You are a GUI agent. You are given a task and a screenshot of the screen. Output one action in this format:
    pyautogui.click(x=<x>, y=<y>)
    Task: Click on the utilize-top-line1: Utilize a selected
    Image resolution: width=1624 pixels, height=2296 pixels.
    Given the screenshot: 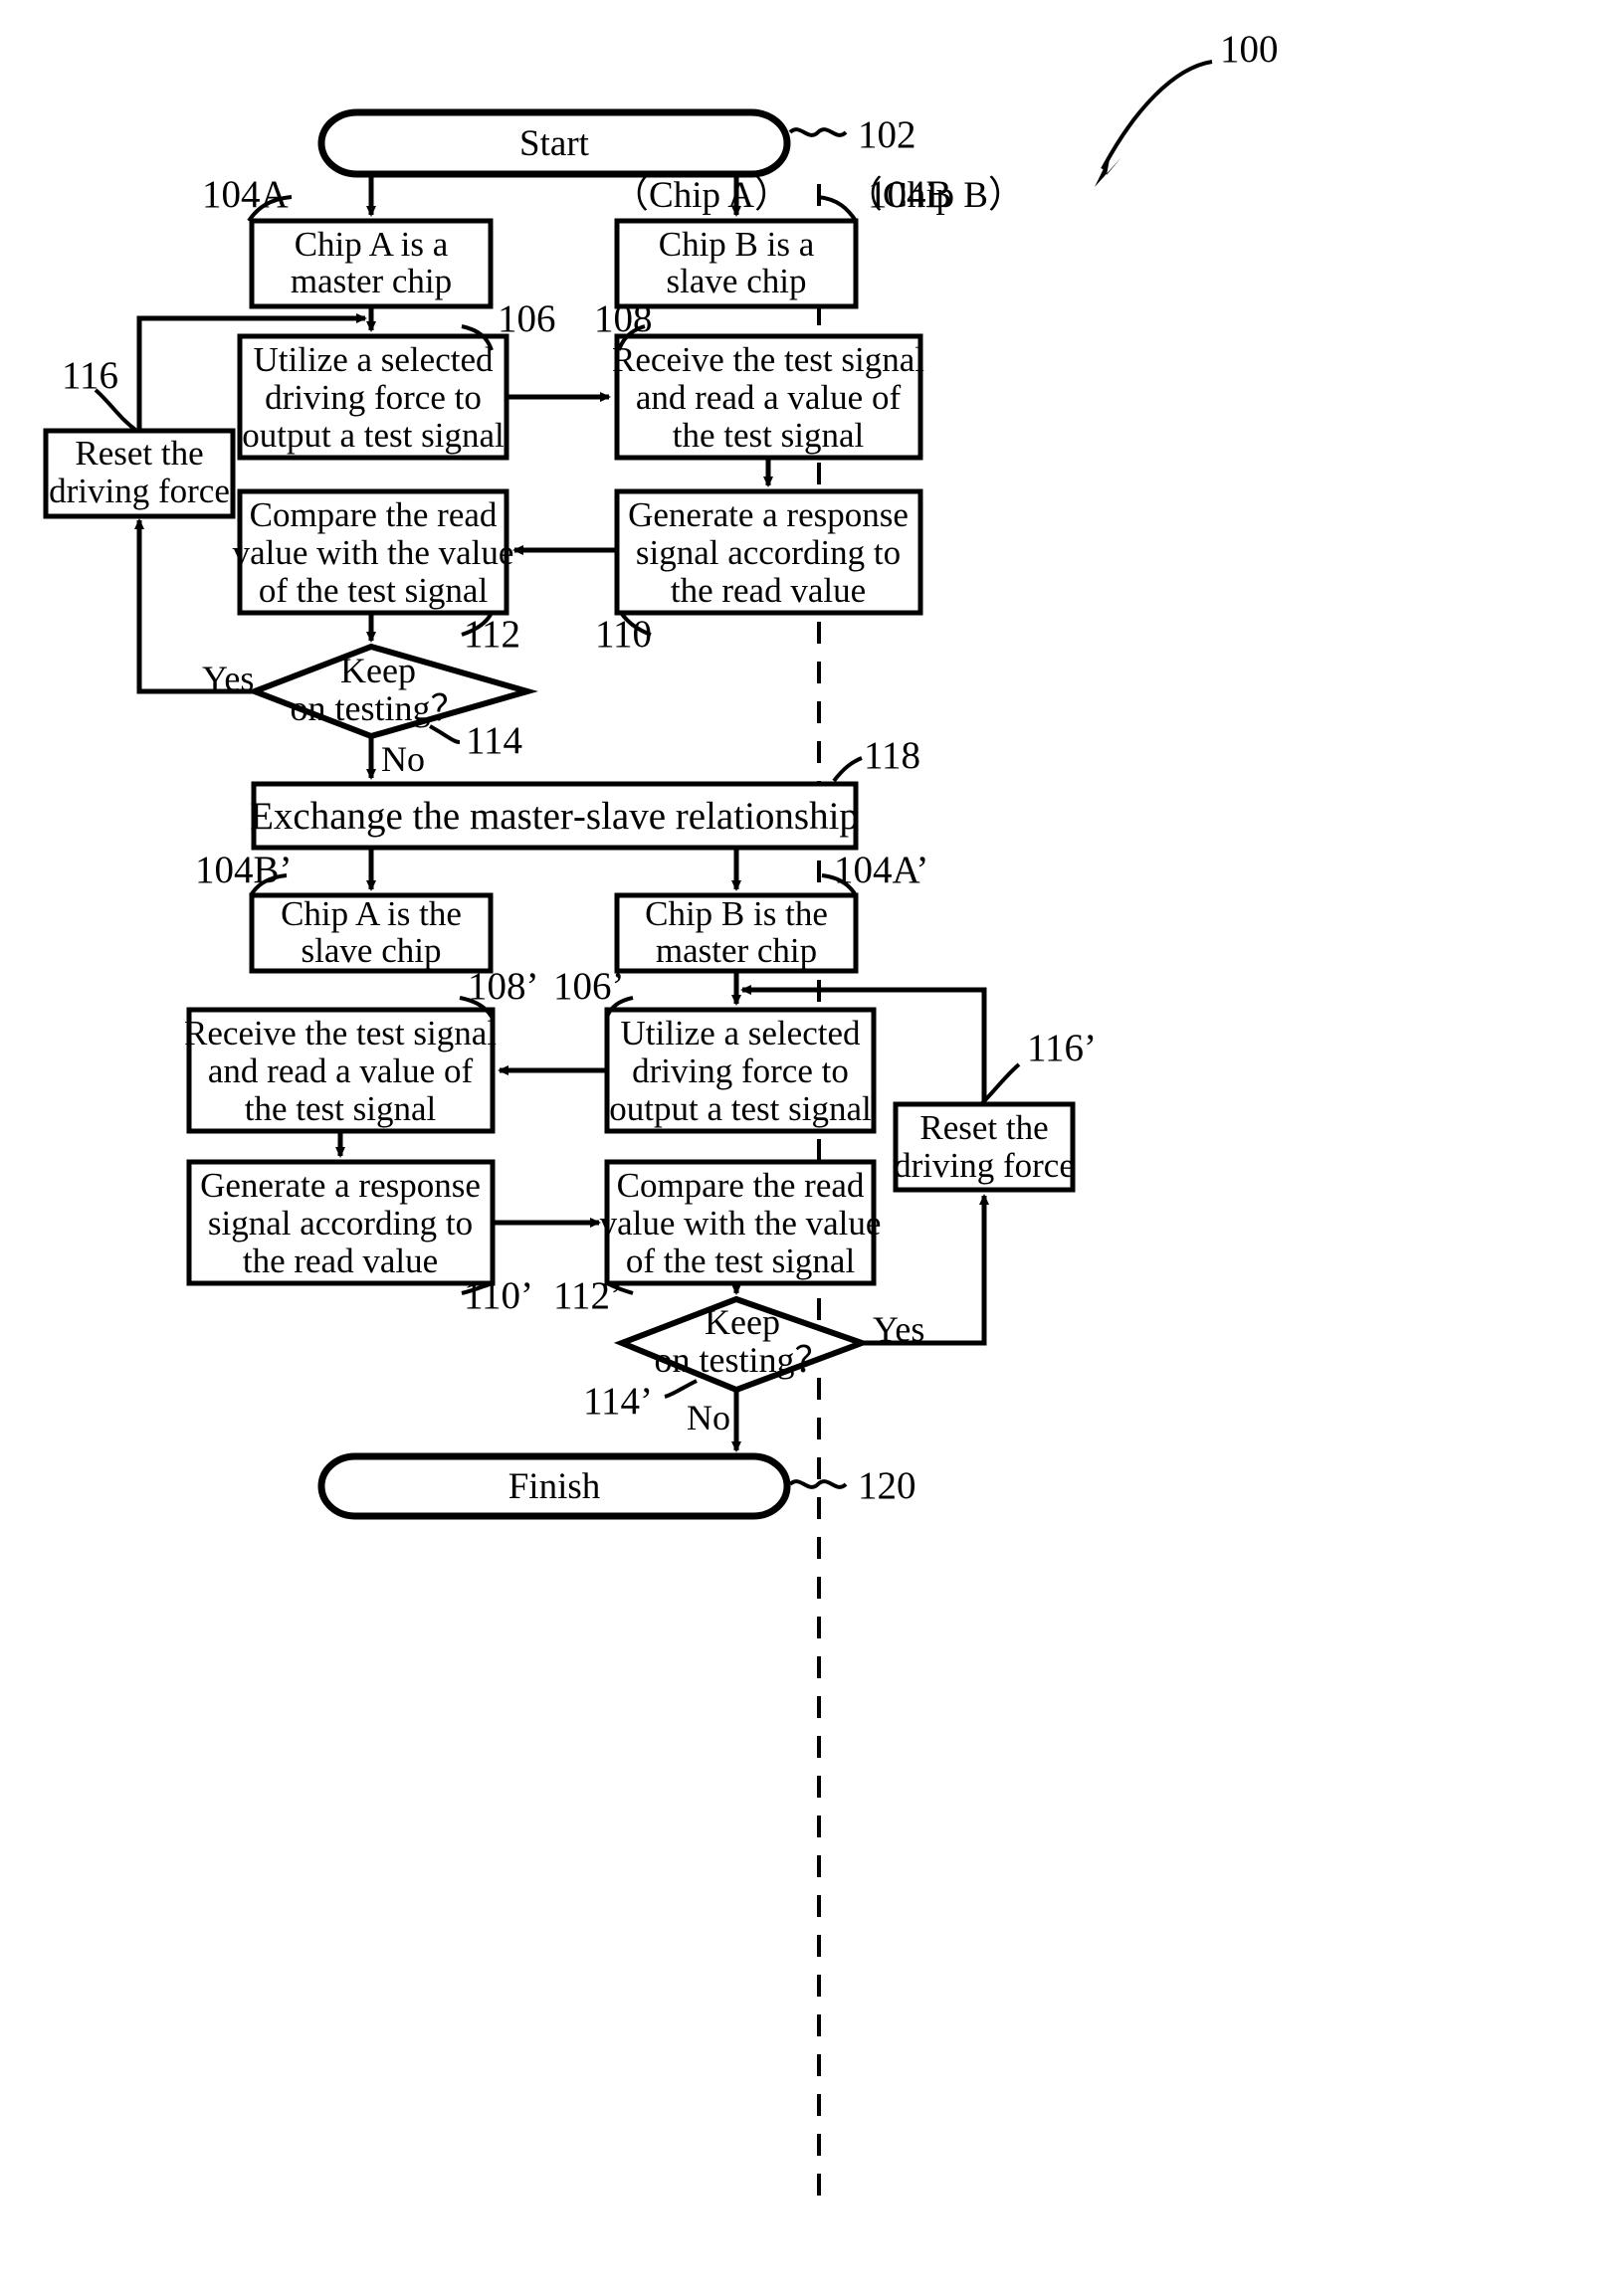 What is the action you would take?
    pyautogui.click(x=374, y=360)
    